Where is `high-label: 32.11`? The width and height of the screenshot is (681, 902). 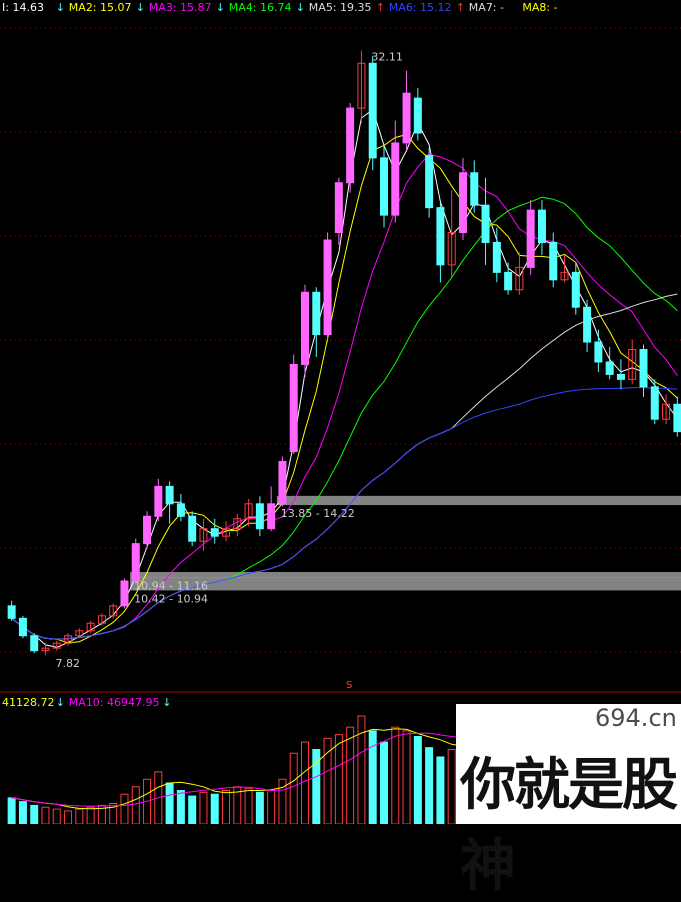 high-label: 32.11 is located at coordinates (387, 57).